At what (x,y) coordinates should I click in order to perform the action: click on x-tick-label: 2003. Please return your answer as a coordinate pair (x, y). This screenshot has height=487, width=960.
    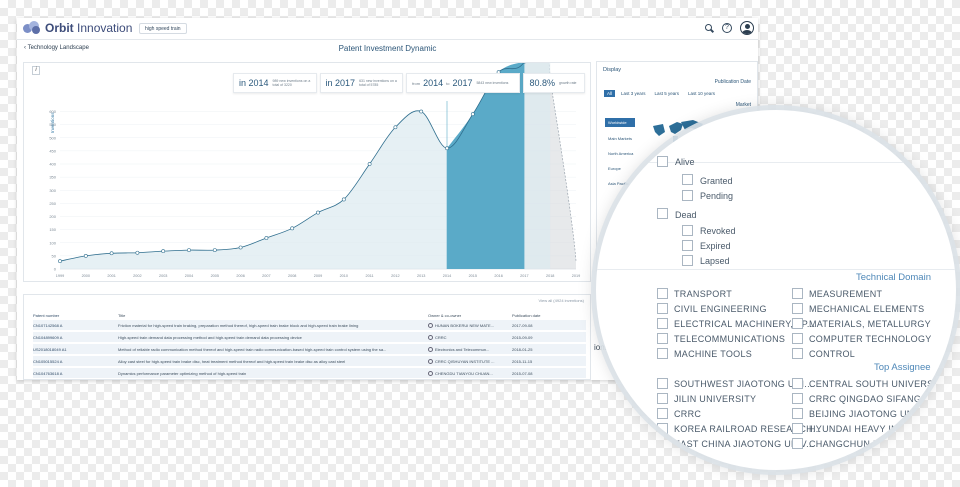
    Looking at the image, I should click on (163, 276).